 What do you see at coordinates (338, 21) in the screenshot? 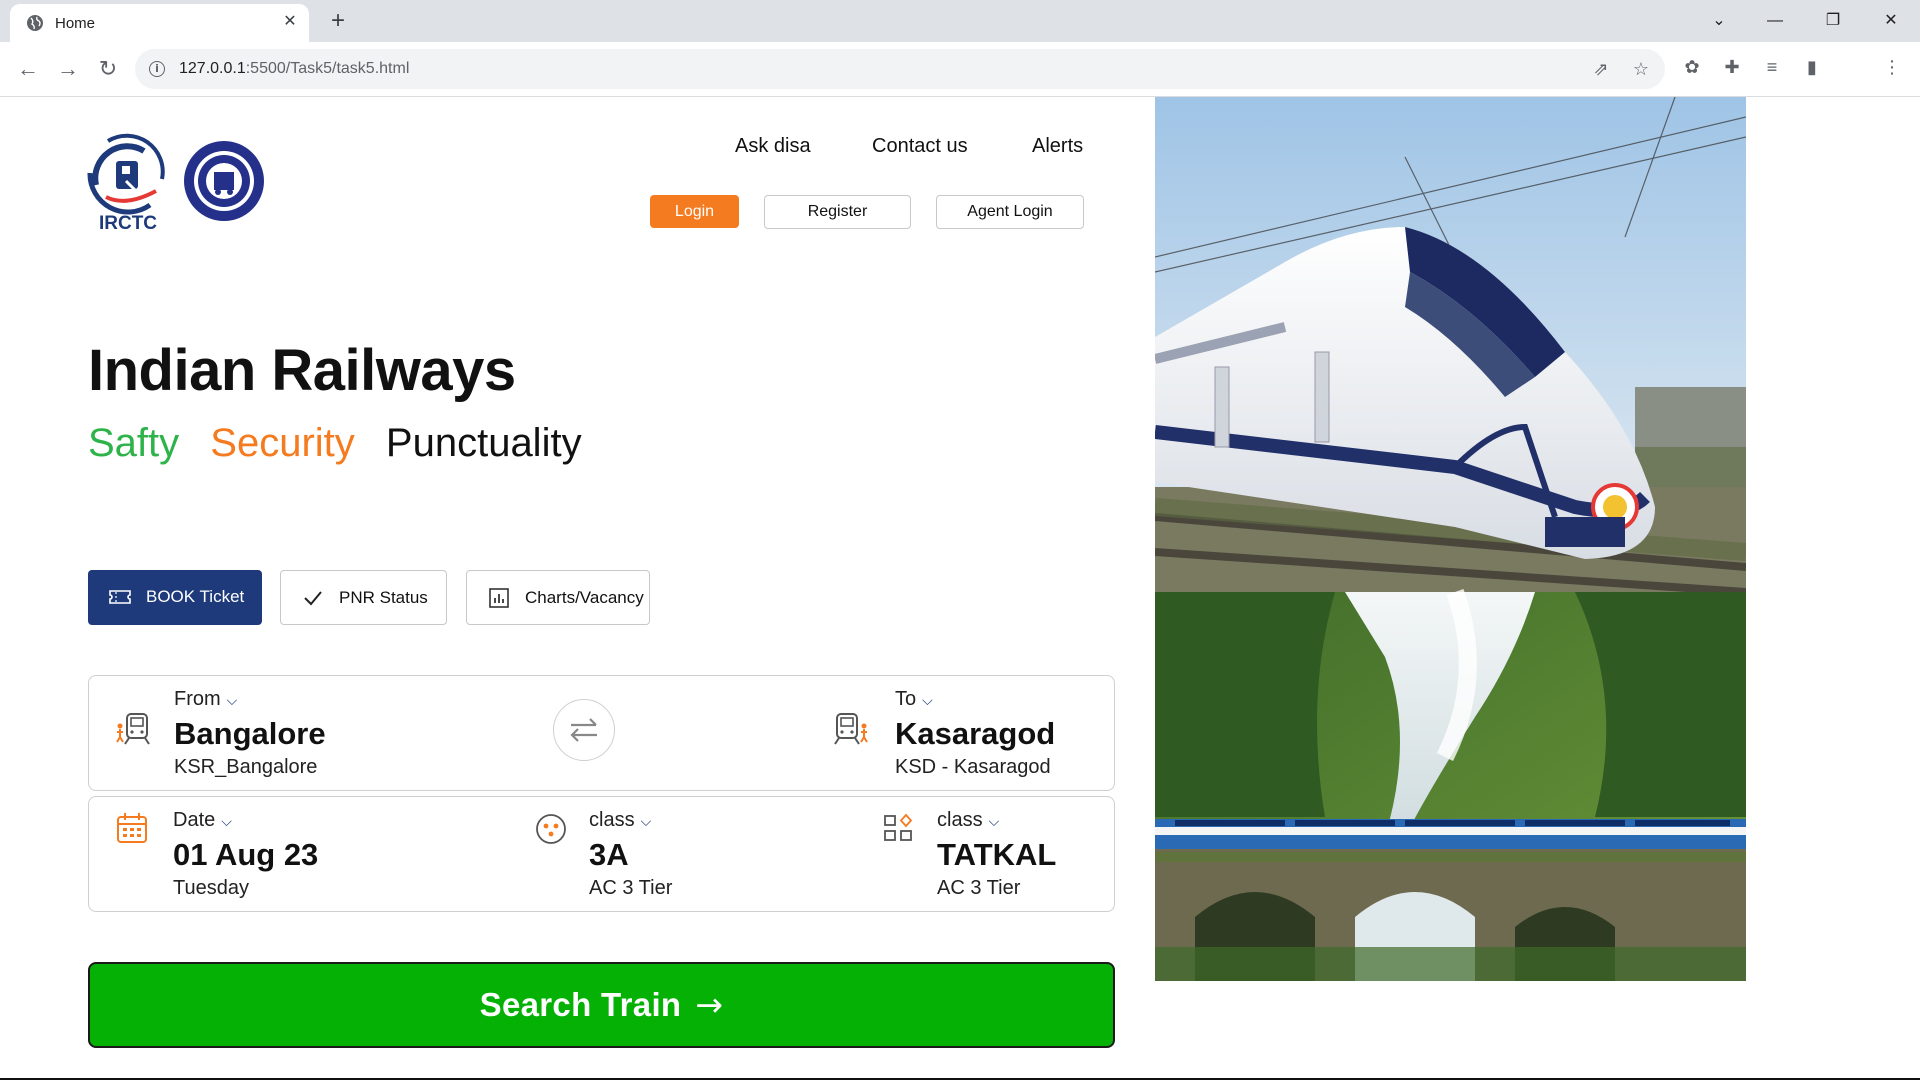
I see `plus-icon: +` at bounding box center [338, 21].